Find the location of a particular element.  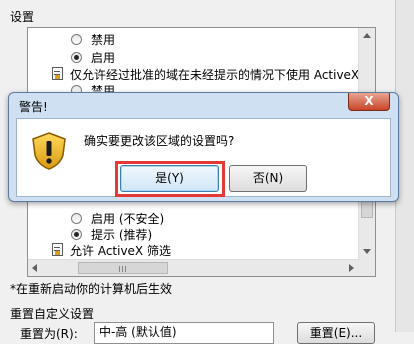

reset-level-select: 中-高 (默认值) is located at coordinates (184, 333).